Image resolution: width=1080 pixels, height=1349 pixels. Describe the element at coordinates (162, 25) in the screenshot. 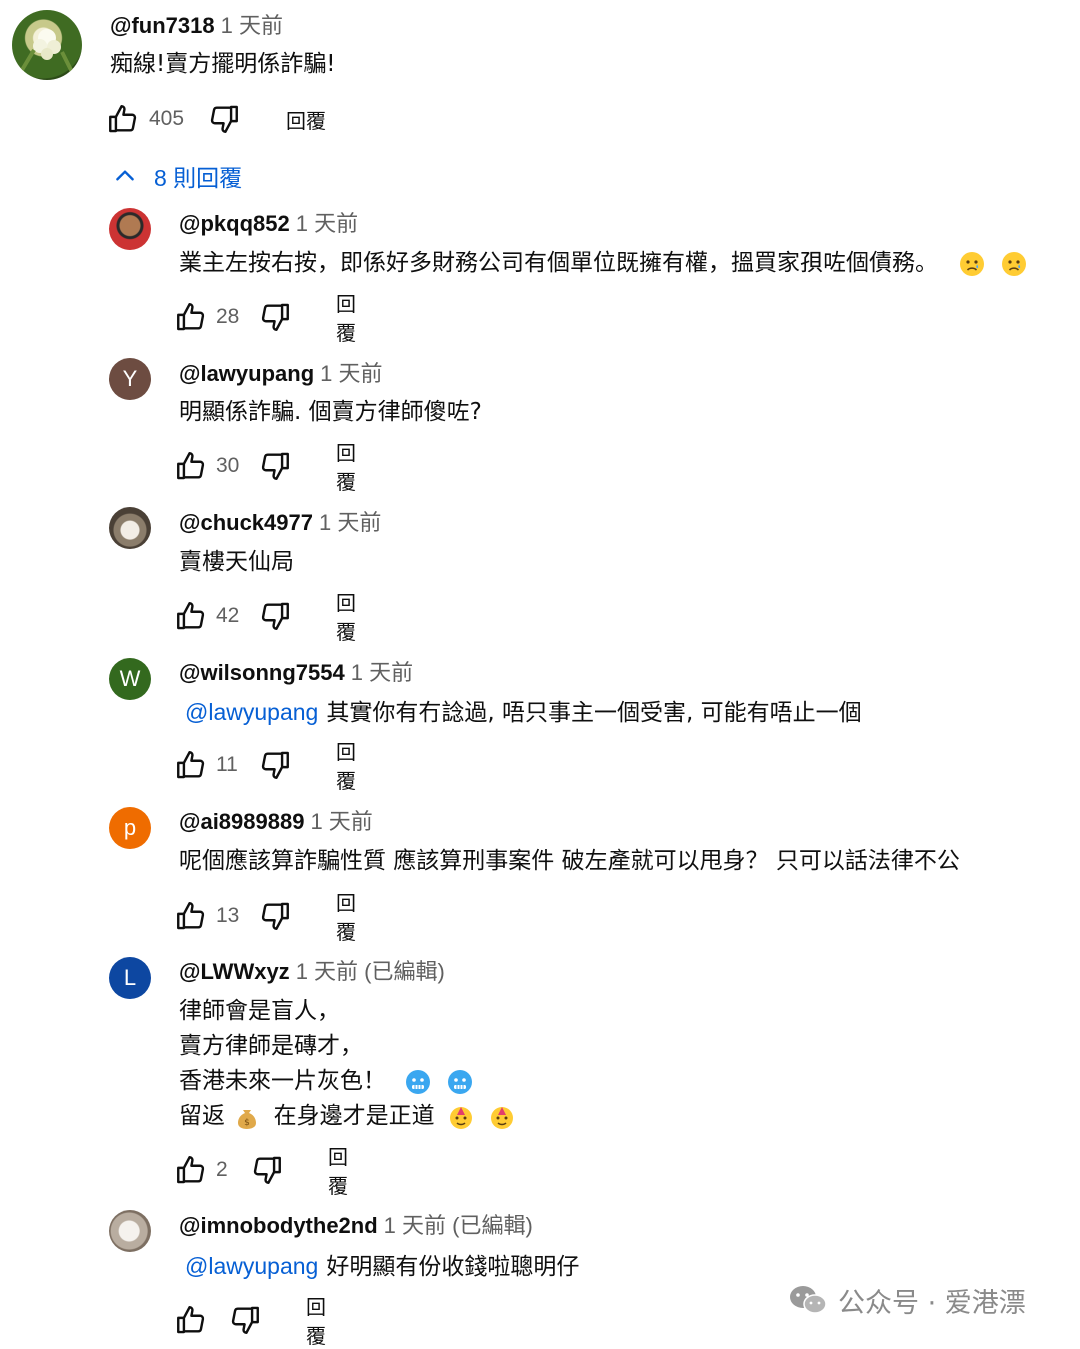

I see `comment-author: @fun7318` at that location.